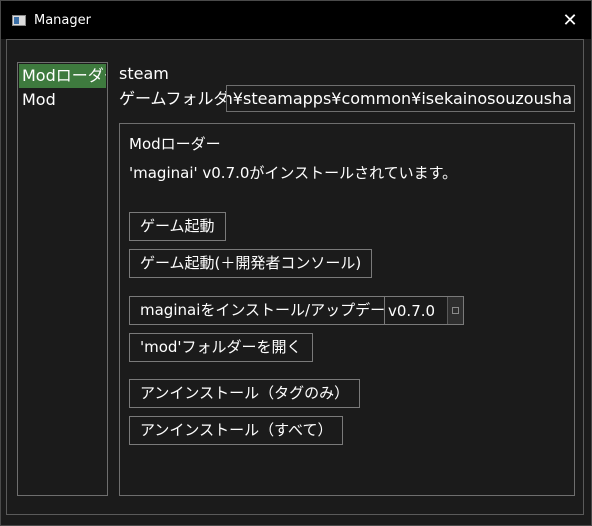  What do you see at coordinates (144, 73) in the screenshot?
I see `platform-label: steam` at bounding box center [144, 73].